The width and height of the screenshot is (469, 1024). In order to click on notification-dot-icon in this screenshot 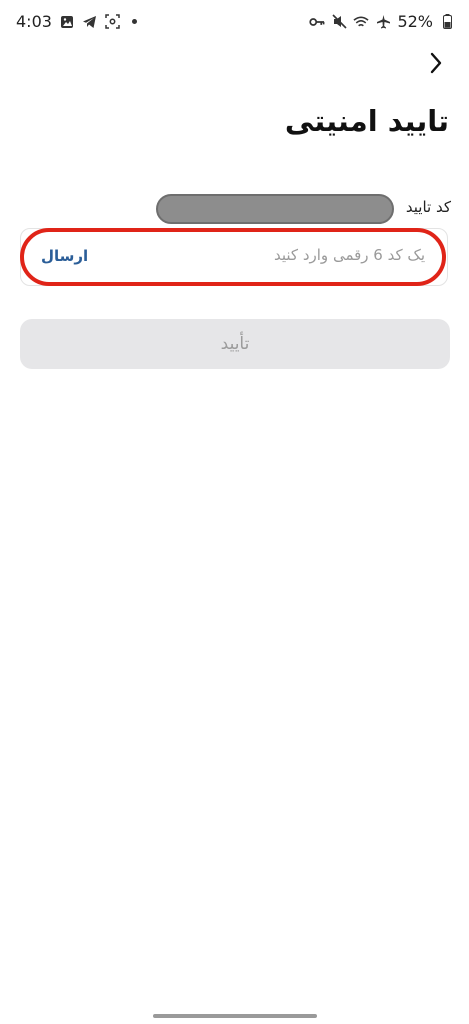, I will do `click(134, 21)`.